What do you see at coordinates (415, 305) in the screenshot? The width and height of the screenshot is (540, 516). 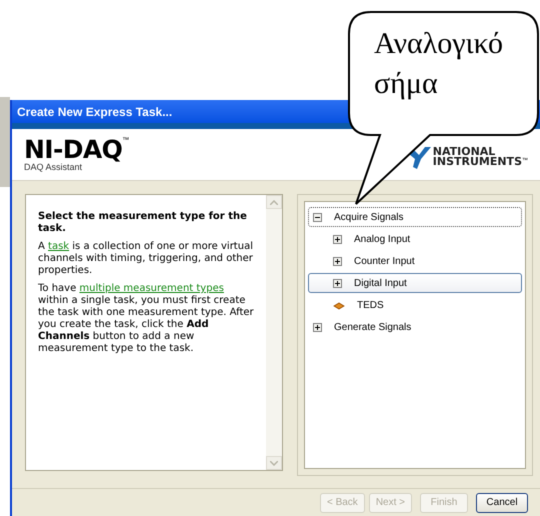 I see `tree-item: TEDS` at bounding box center [415, 305].